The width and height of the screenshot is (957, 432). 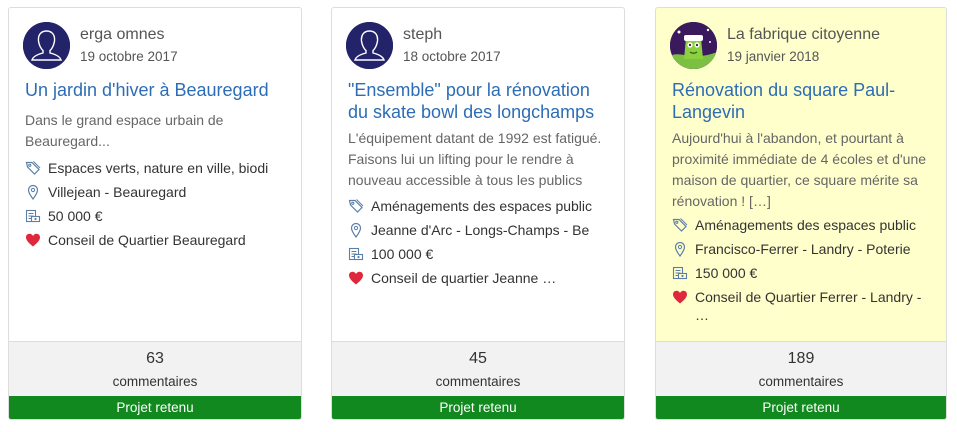 I want to click on comments-footer: 63 commentaires, so click(x=155, y=368).